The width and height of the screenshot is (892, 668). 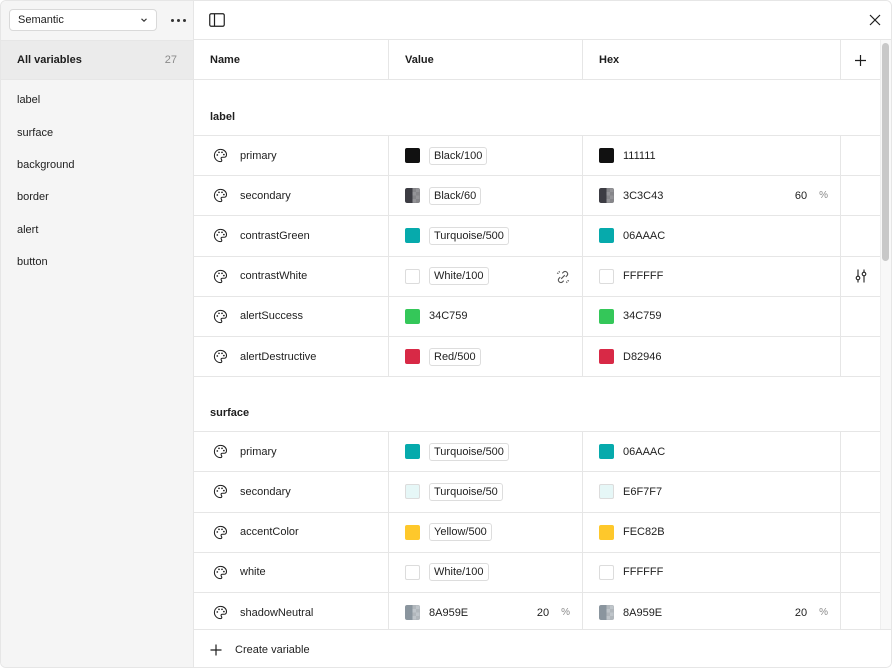 What do you see at coordinates (291, 276) in the screenshot?
I see `name-cell: contrastWhite` at bounding box center [291, 276].